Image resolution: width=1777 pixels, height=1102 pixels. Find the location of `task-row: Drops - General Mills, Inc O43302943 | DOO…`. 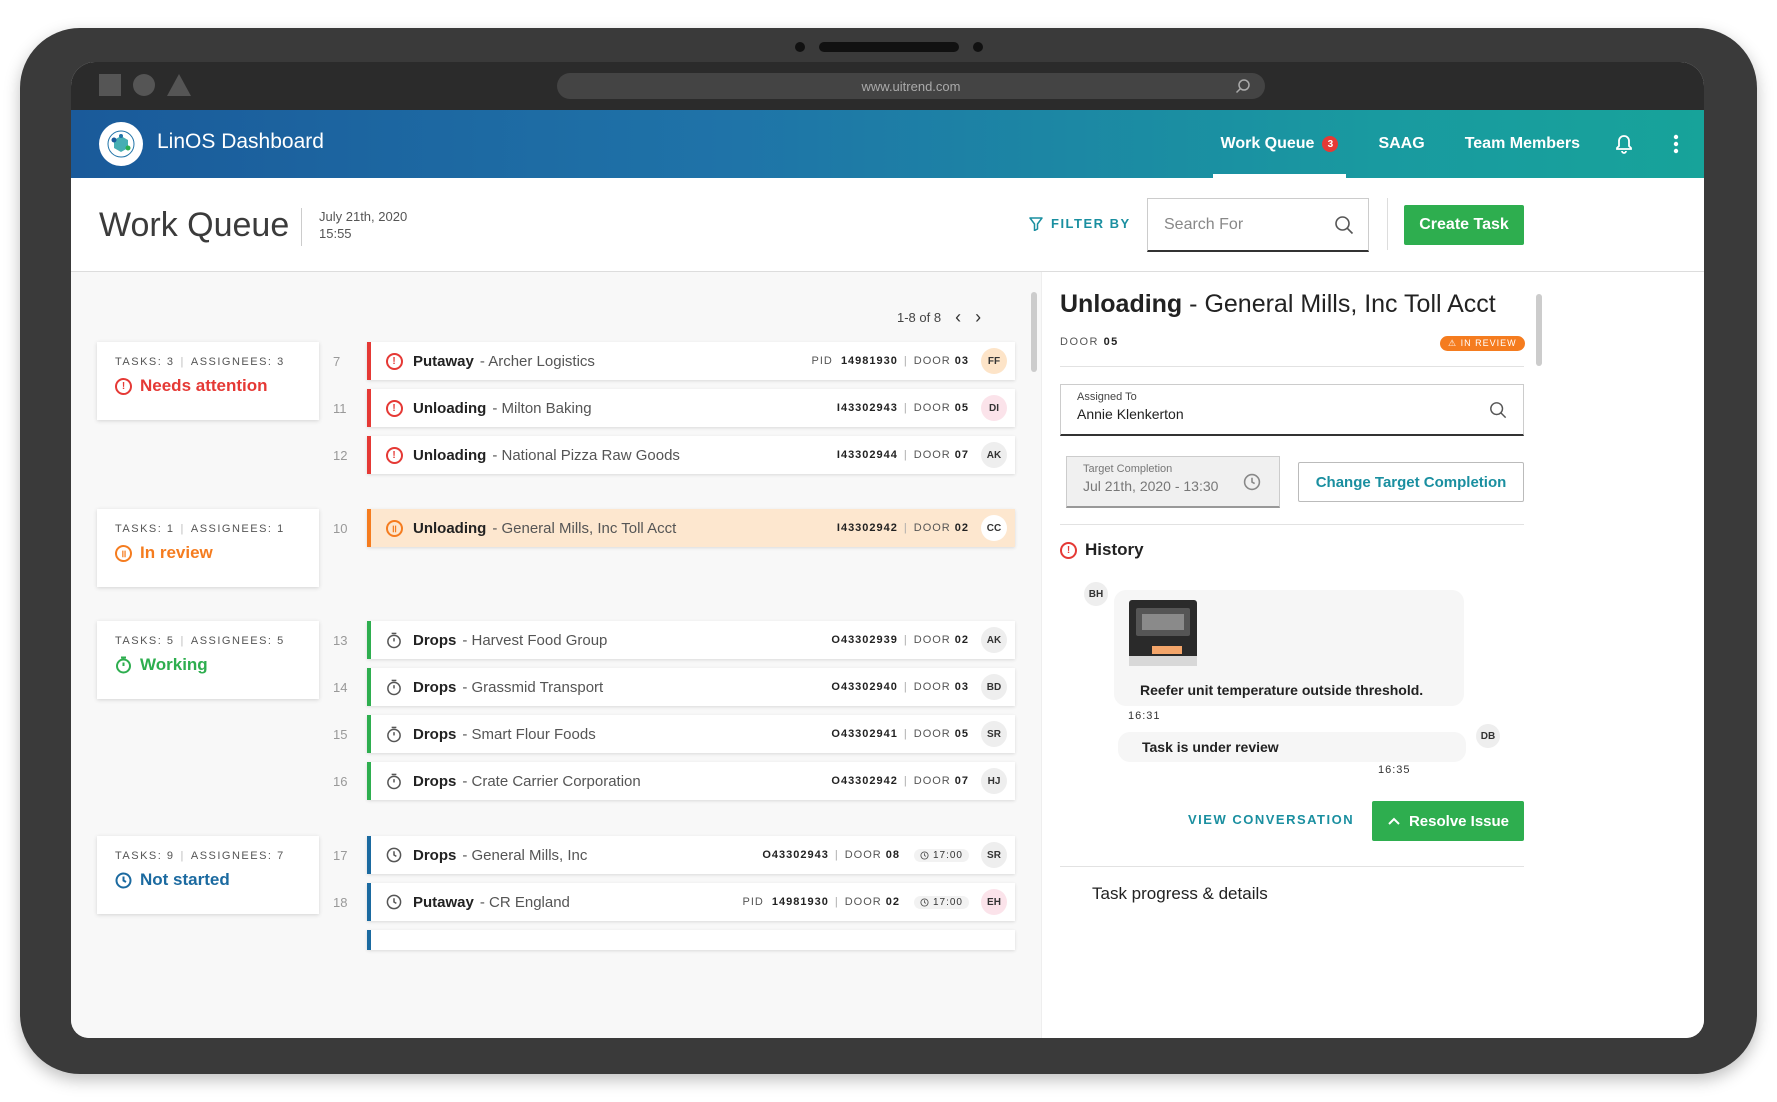

task-row: Drops - General Mills, Inc O43302943 | DOO… is located at coordinates (691, 855).